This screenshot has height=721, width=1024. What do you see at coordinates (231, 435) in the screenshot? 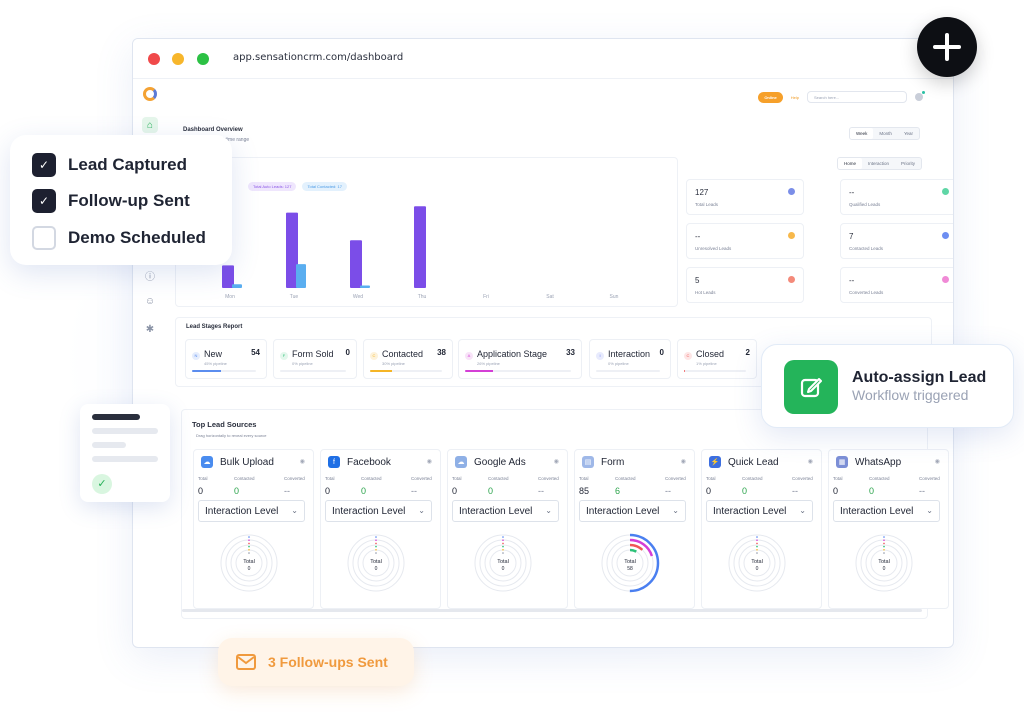
I see `sources-hint: Drag horizontally to reveal every source` at bounding box center [231, 435].